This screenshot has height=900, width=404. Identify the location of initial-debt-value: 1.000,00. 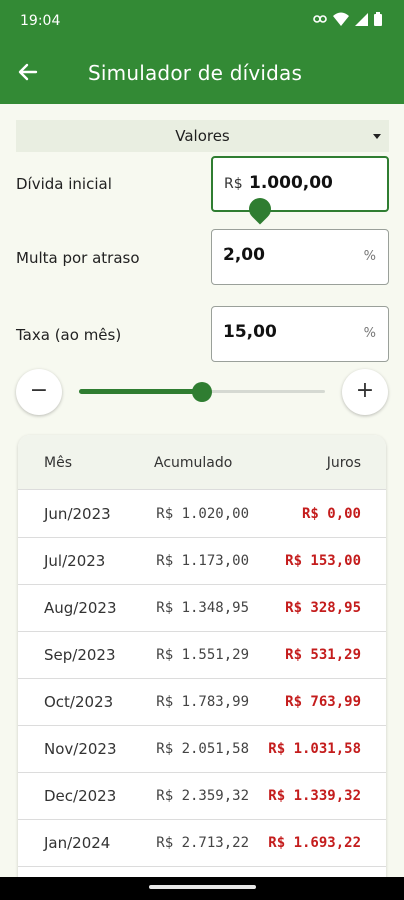
(291, 183).